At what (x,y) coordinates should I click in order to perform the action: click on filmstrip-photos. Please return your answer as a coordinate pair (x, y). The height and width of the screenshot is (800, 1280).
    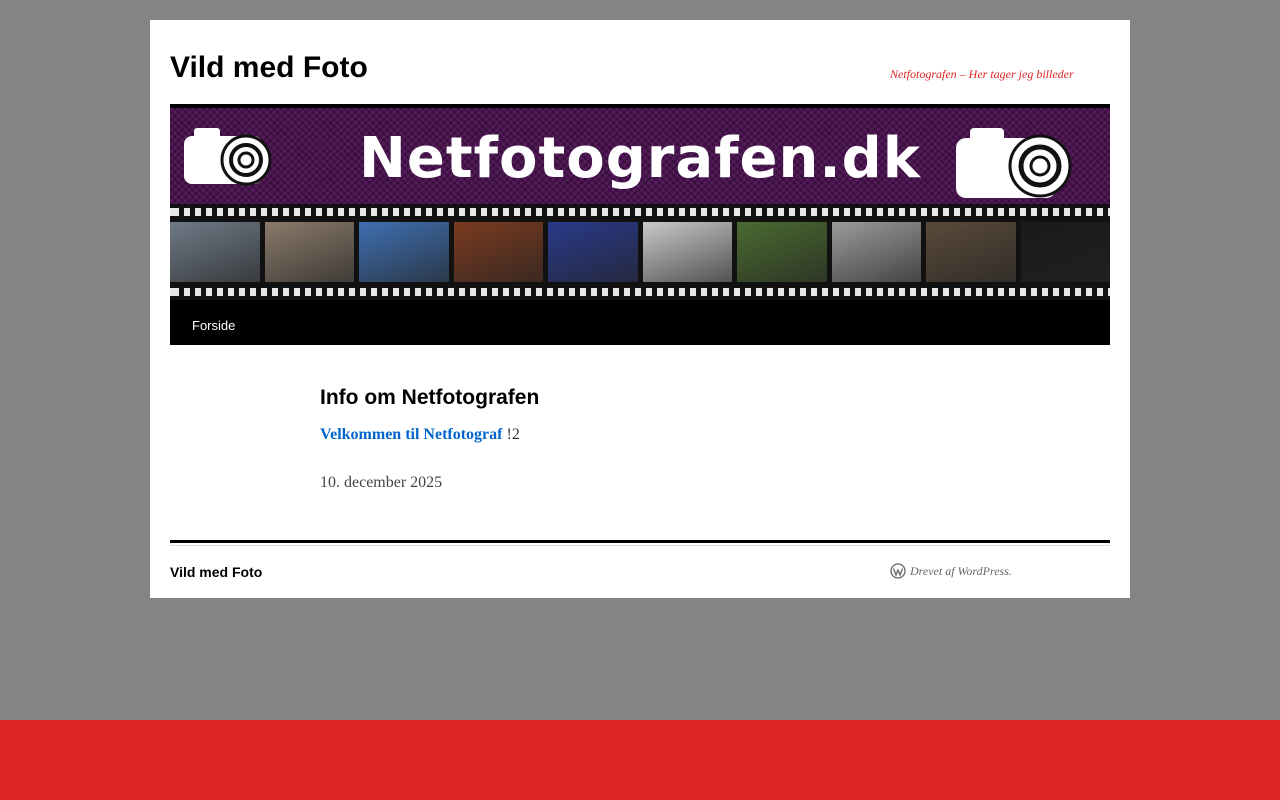
    Looking at the image, I should click on (640, 252).